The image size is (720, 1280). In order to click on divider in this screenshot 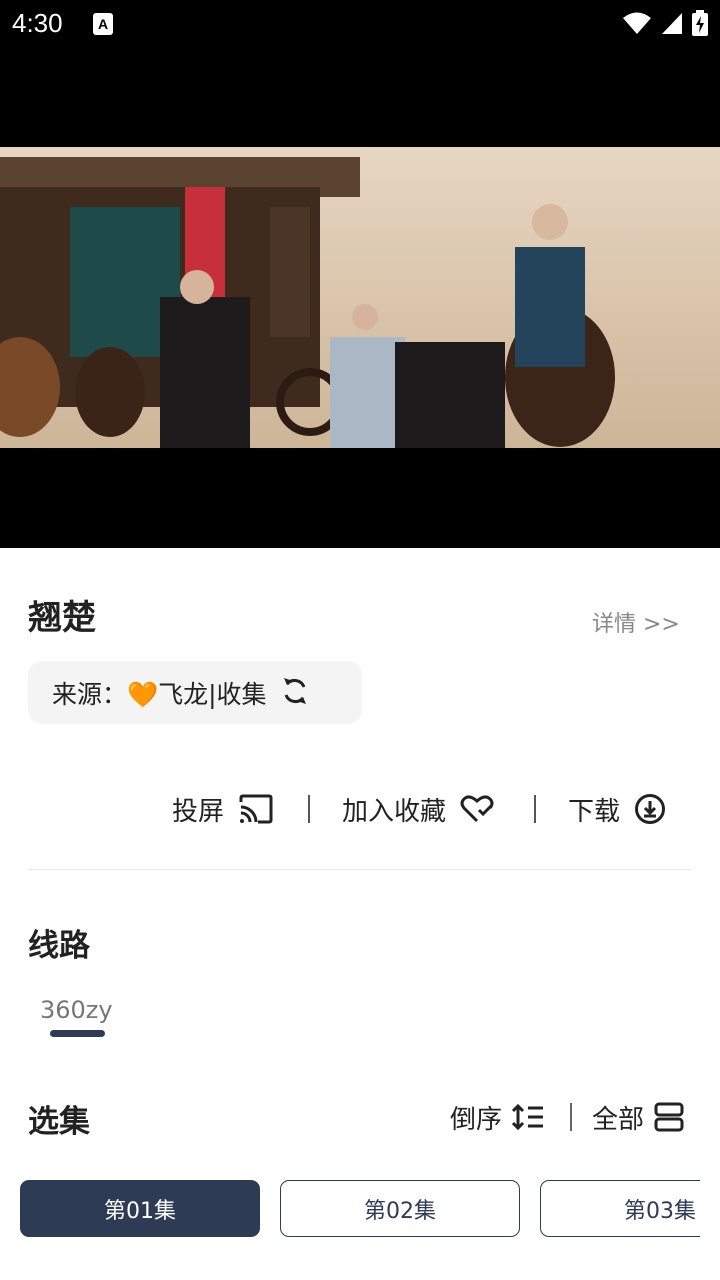, I will do `click(359, 869)`.